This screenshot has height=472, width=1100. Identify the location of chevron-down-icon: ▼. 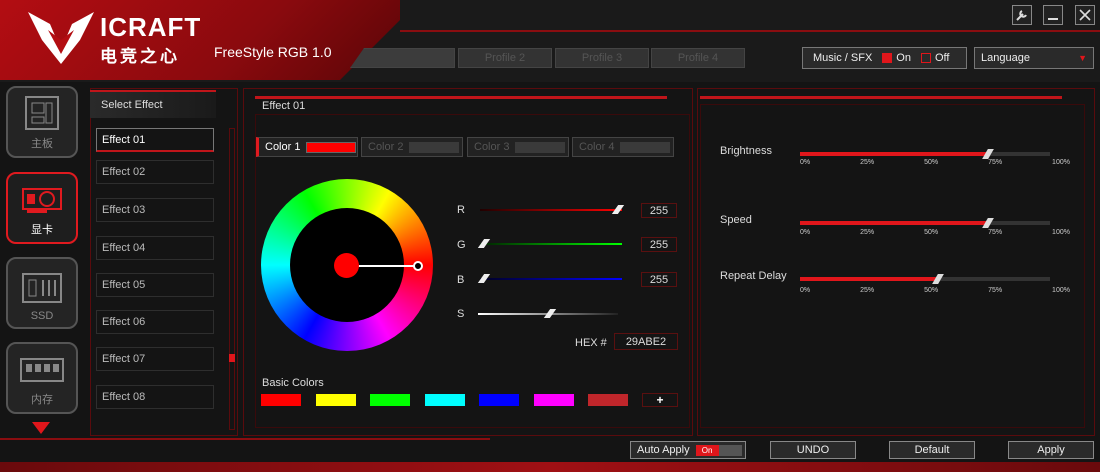
(1082, 58).